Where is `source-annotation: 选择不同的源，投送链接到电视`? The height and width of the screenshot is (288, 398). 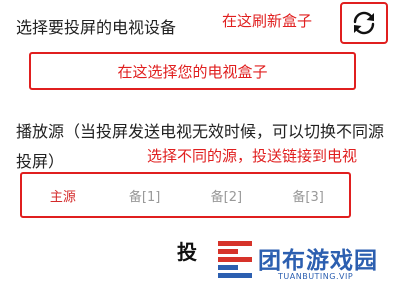
source-annotation: 选择不同的源，投送链接到电视 is located at coordinates (252, 156).